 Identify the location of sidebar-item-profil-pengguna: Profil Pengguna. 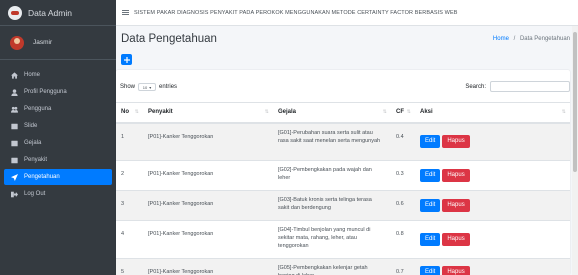
(58, 92).